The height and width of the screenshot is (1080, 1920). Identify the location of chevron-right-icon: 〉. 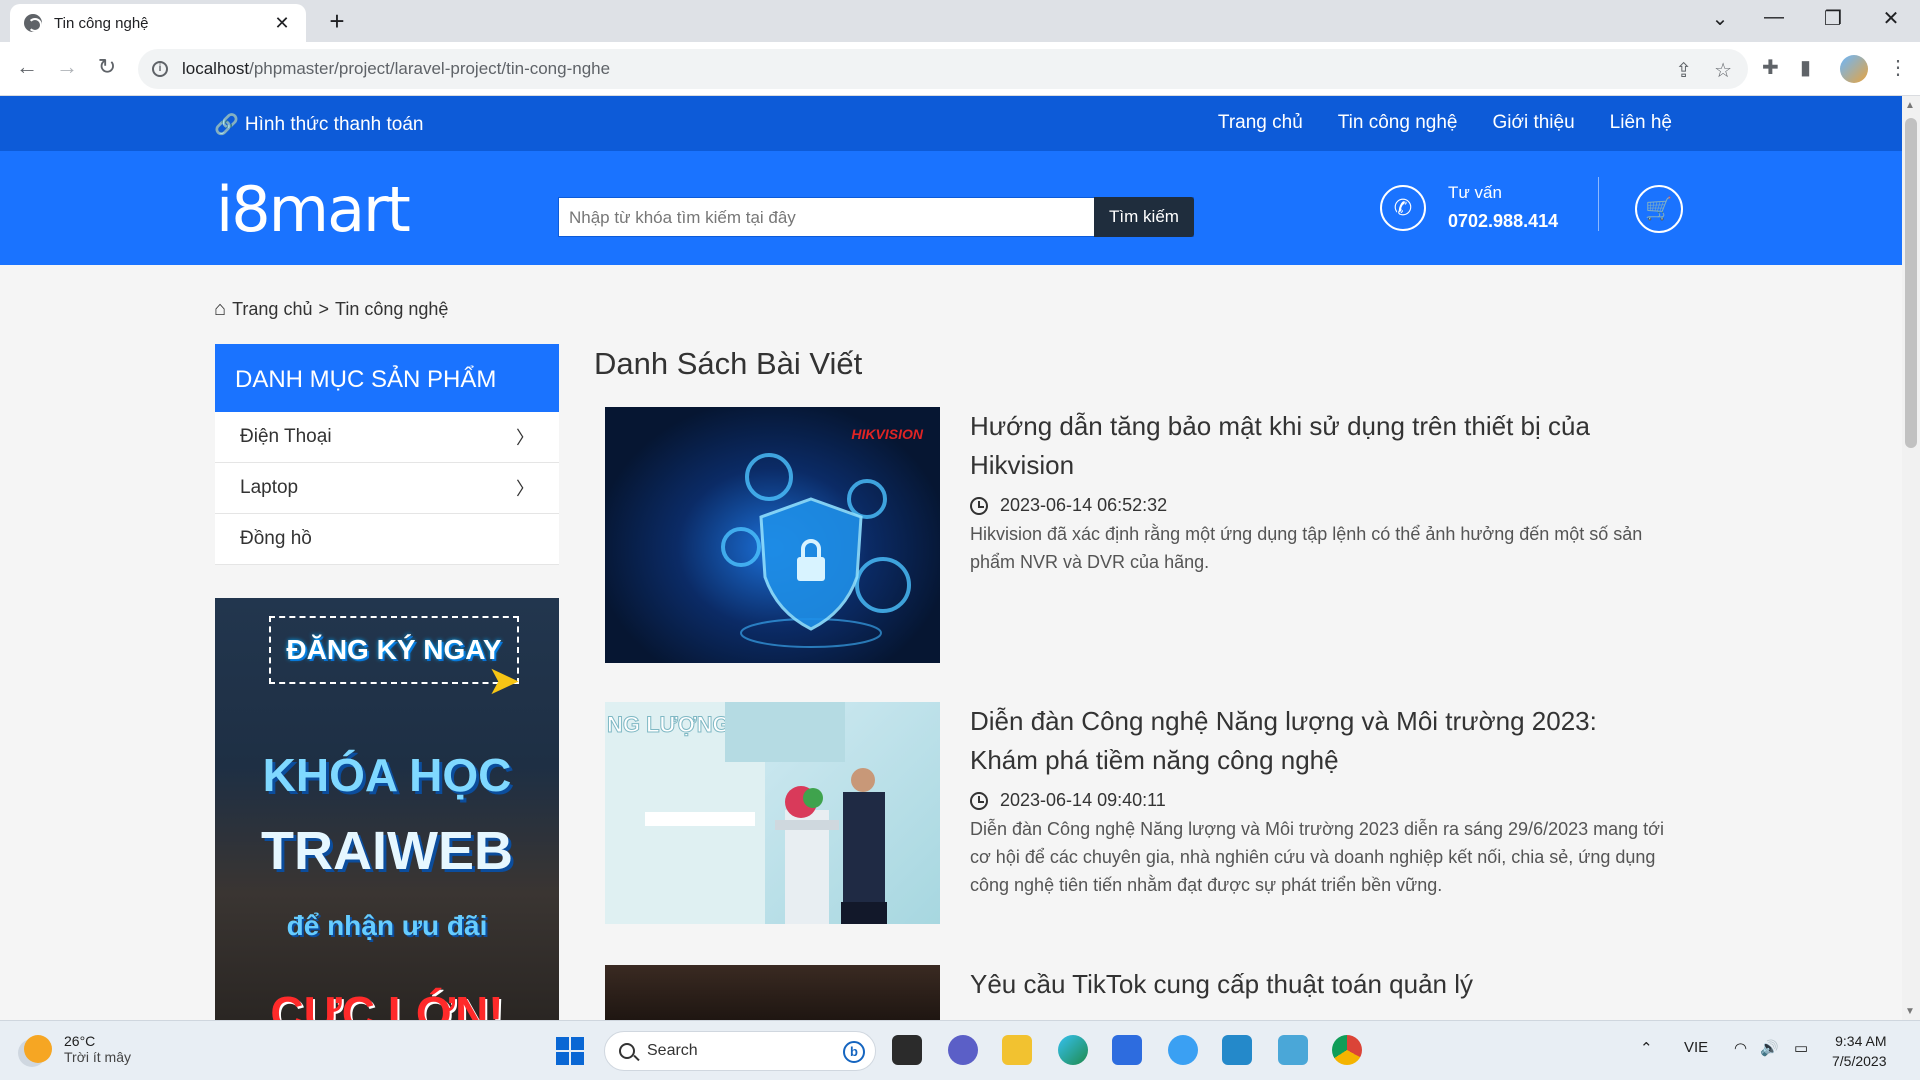
(525, 489).